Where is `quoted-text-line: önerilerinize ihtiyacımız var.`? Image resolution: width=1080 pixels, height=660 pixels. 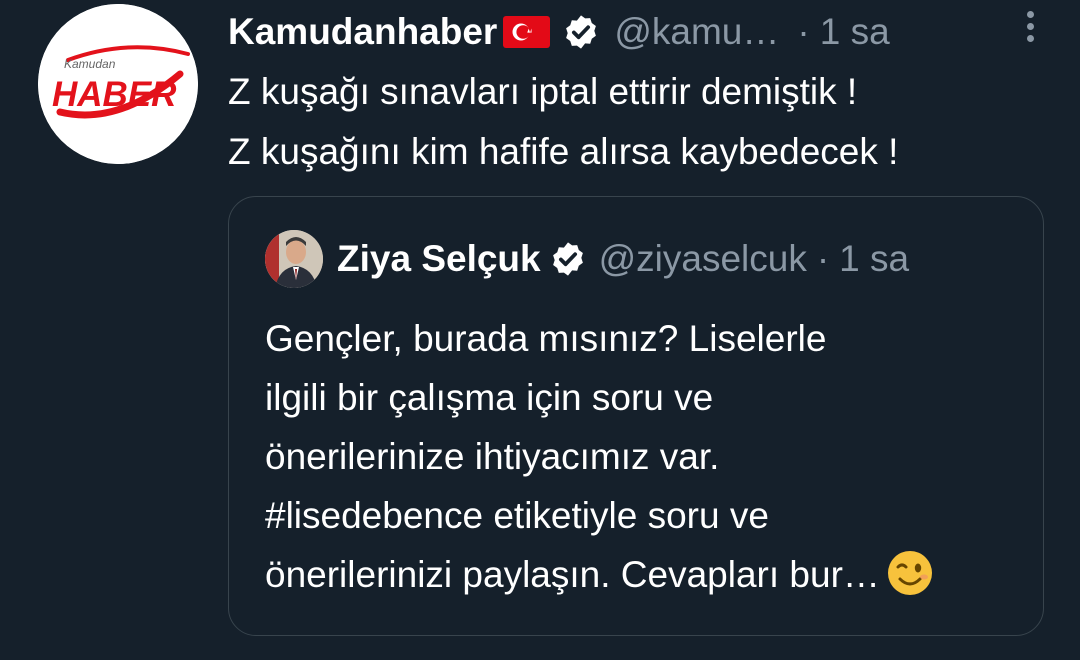 quoted-text-line: önerilerinize ihtiyacımız var. is located at coordinates (492, 456).